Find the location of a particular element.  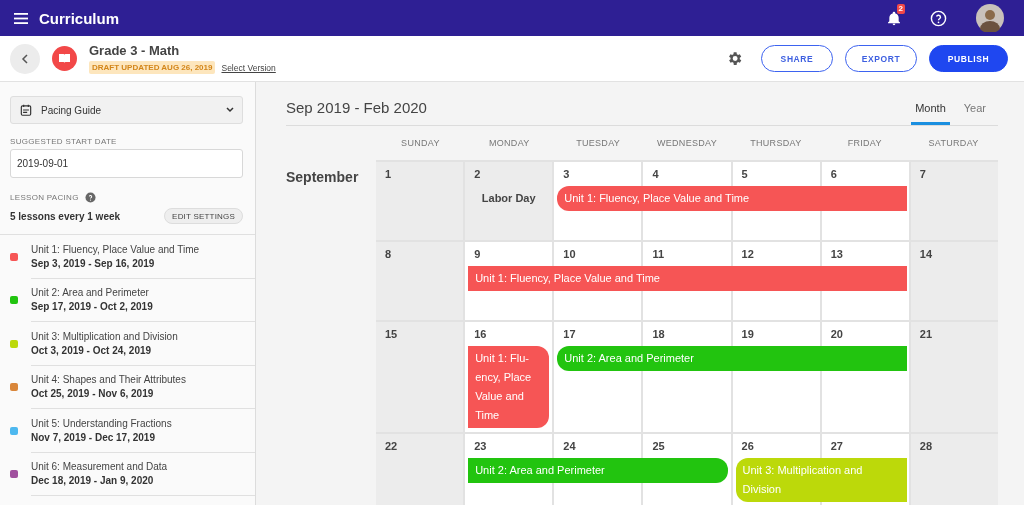

action-button: SHARE is located at coordinates (797, 58).